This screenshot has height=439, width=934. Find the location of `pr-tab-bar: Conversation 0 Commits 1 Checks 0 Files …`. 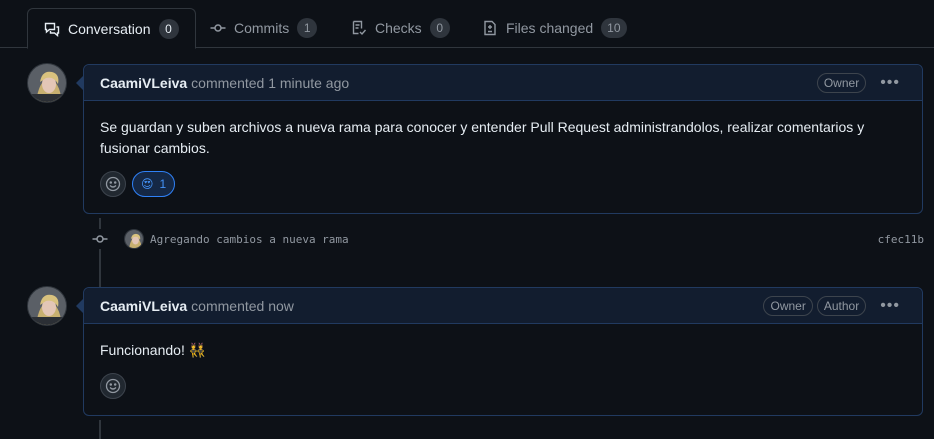

pr-tab-bar: Conversation 0 Commits 1 Checks 0 Files … is located at coordinates (467, 24).